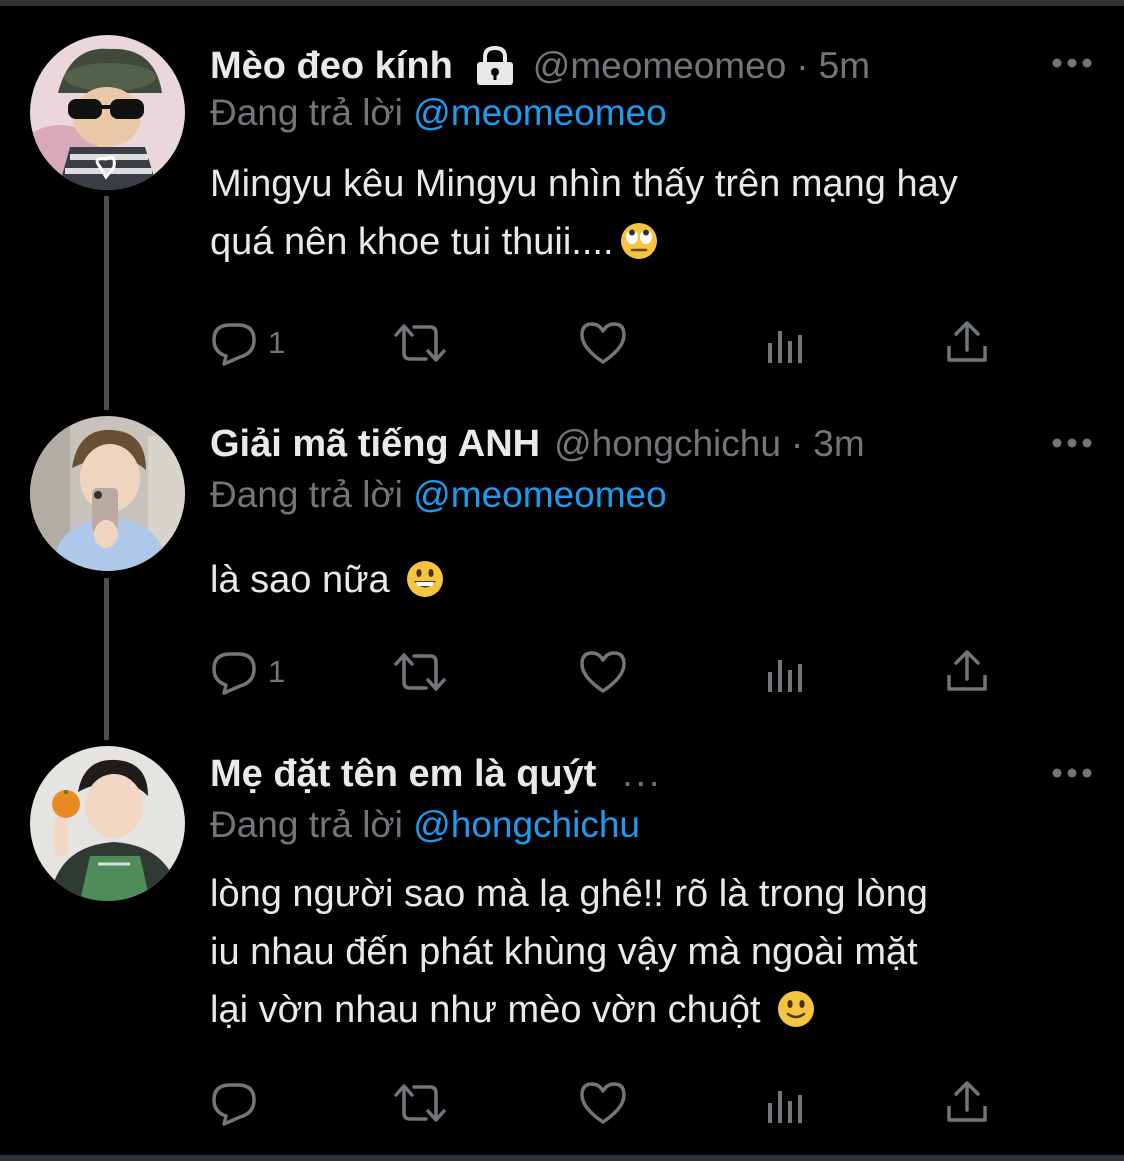 The height and width of the screenshot is (1161, 1124). I want to click on eye-roll-emoji, so click(638, 241).